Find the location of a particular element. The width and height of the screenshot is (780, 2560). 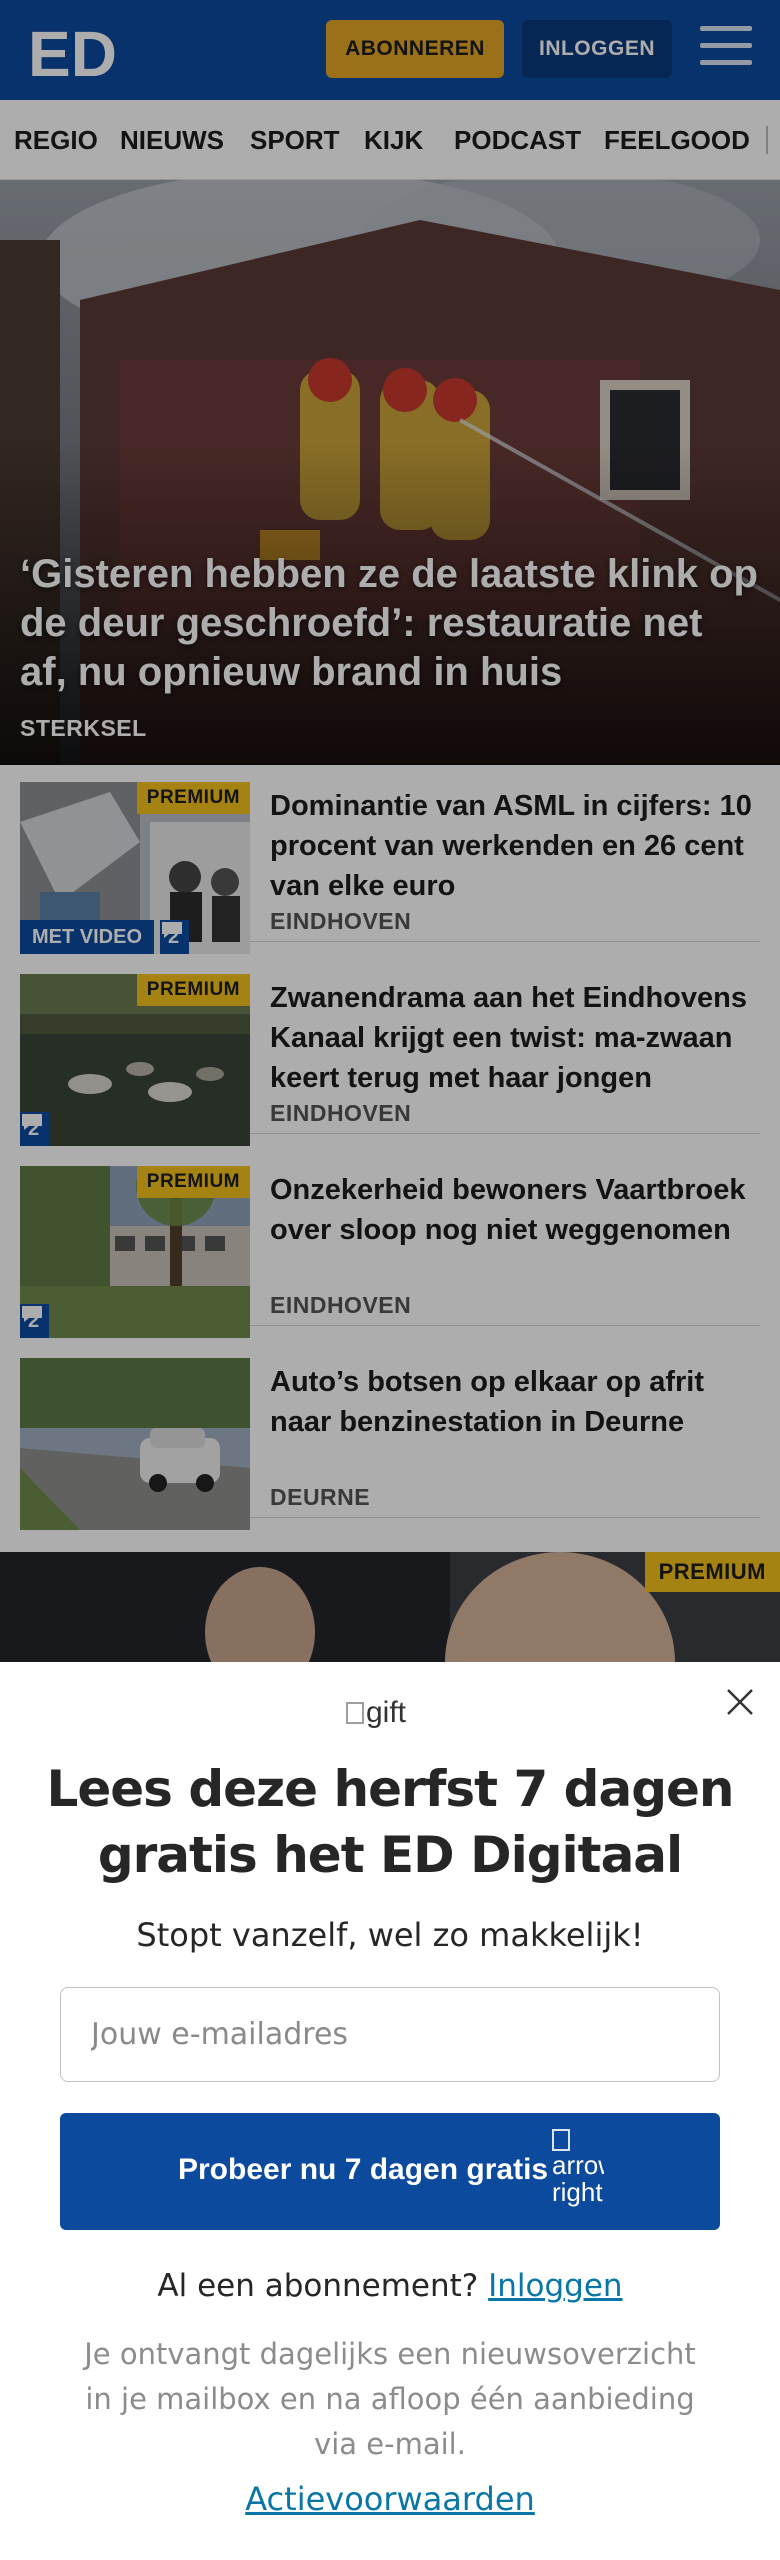

try-free-button: Probeer nu 7 dagen gratis arrow-right is located at coordinates (390, 2171).